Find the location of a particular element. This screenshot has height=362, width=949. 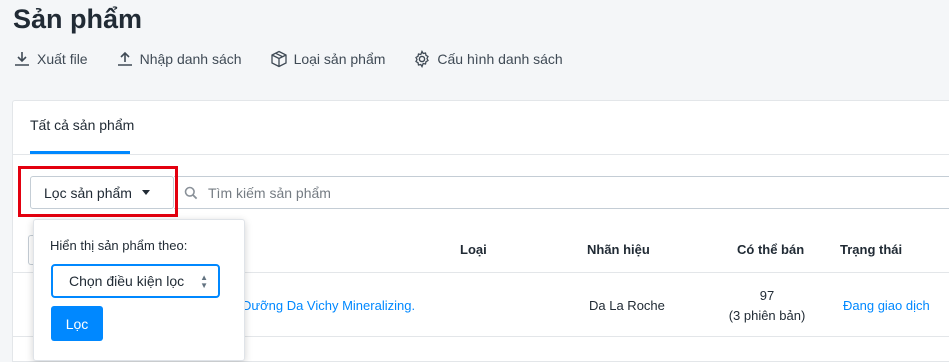

header-brand: Nhãn hiệu is located at coordinates (618, 249).